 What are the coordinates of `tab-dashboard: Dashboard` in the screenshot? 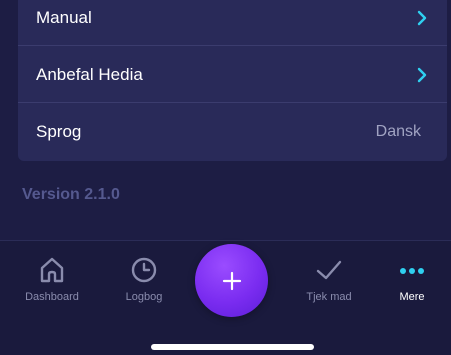 It's located at (52, 279).